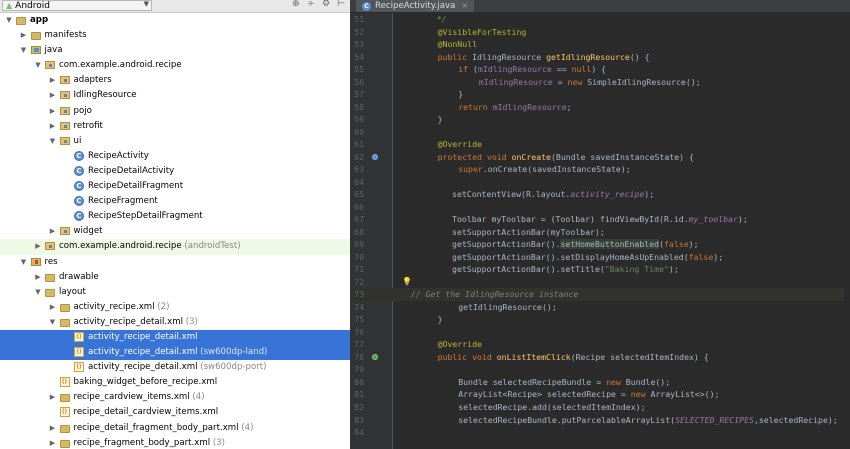 Image resolution: width=850 pixels, height=449 pixels. What do you see at coordinates (407, 282) in the screenshot?
I see `lightbulb-icon: 💡` at bounding box center [407, 282].